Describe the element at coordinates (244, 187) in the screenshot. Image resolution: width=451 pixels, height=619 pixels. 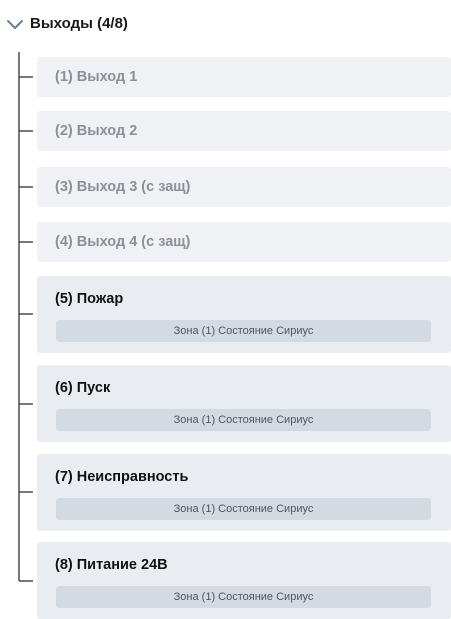
I see `output-item-3: (3) Выход 3 (с защ)` at that location.